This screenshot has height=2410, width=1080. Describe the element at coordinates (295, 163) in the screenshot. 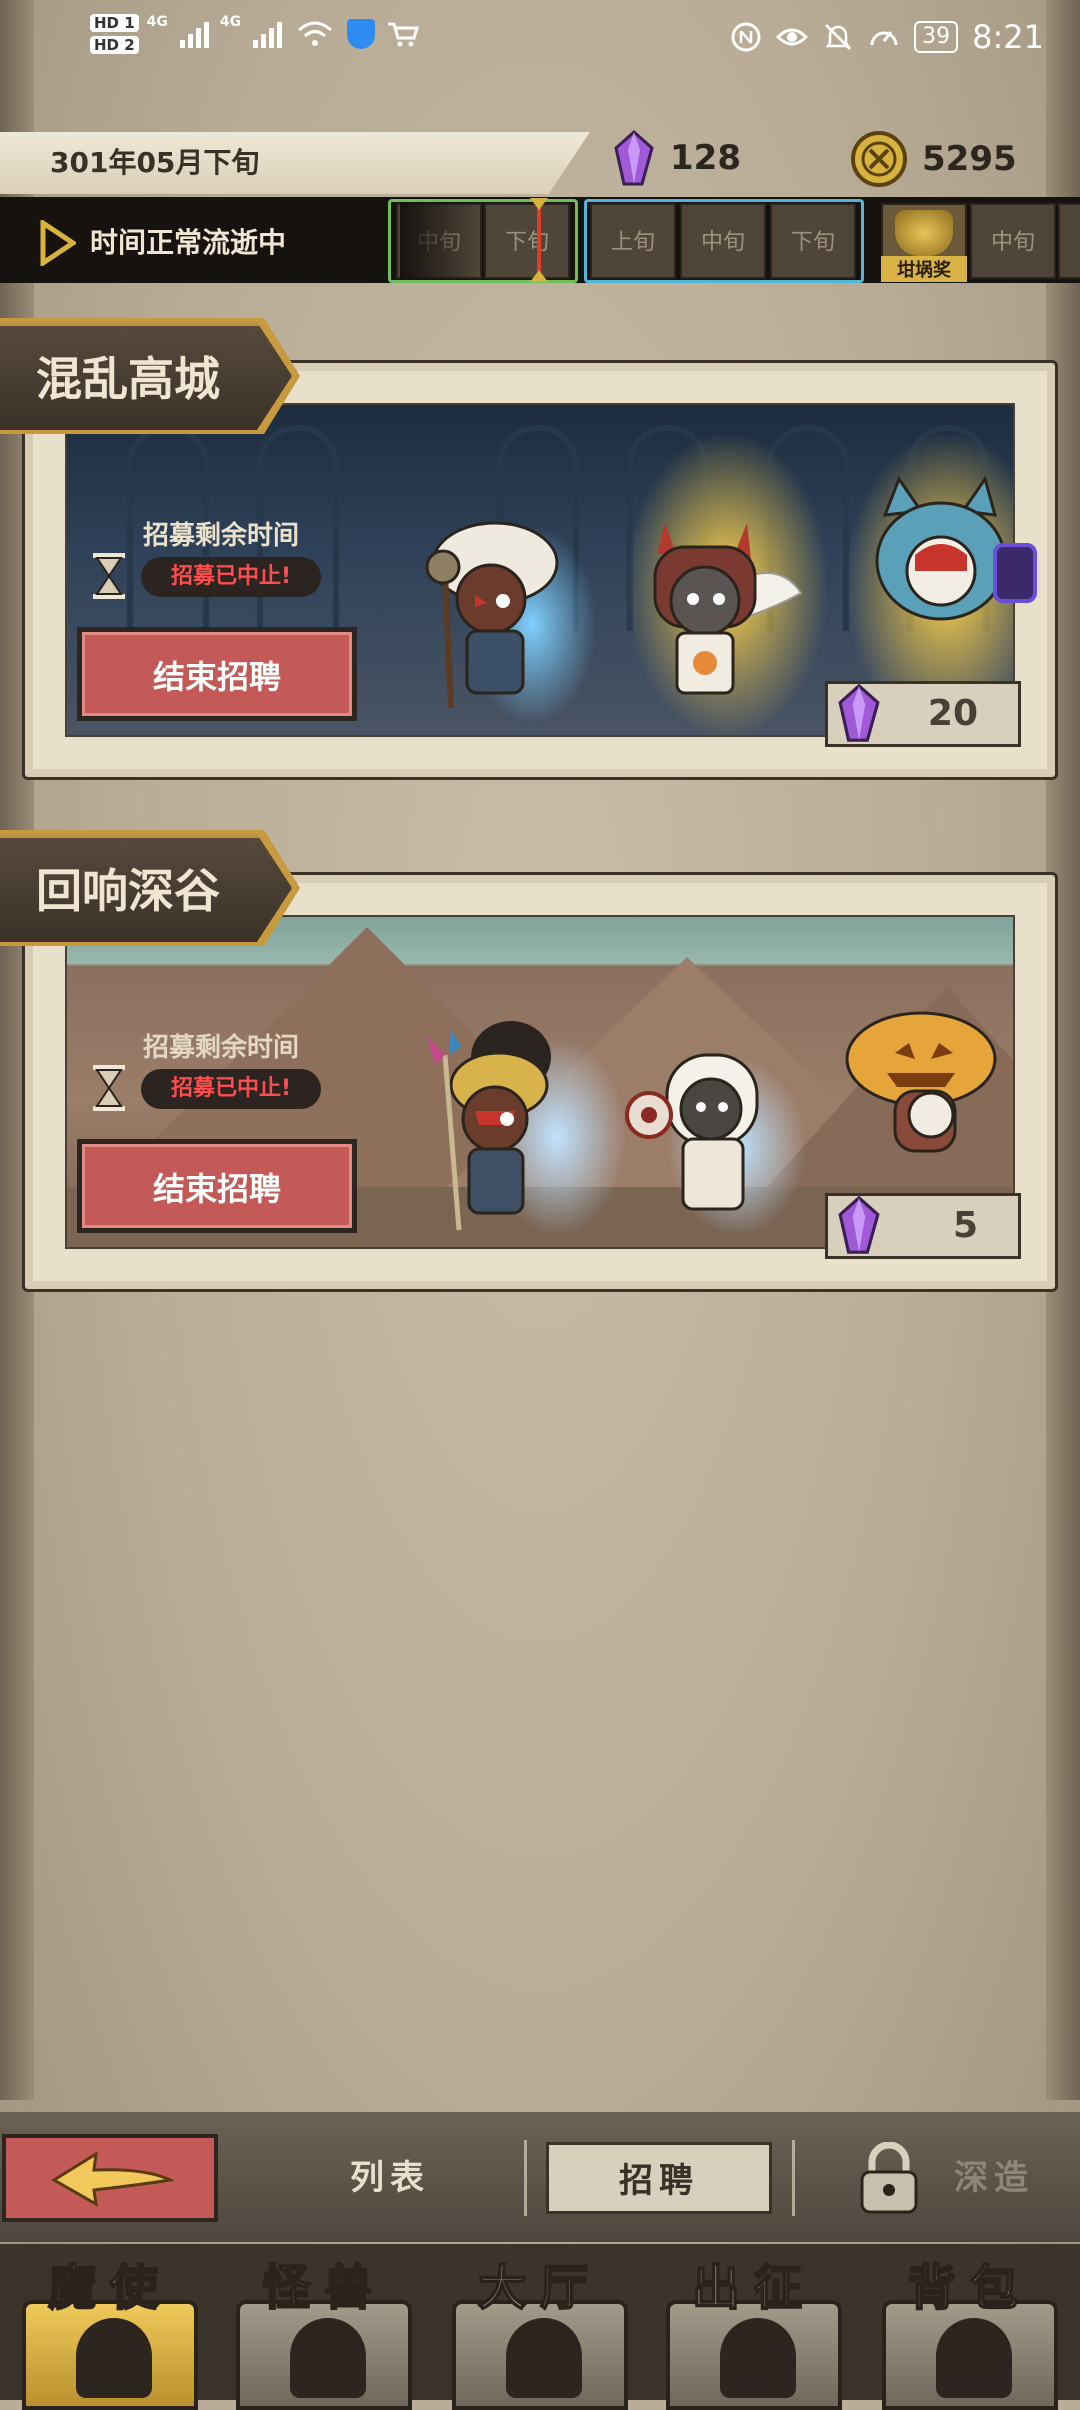

I see `date-banner: 301年05月下旬` at that location.